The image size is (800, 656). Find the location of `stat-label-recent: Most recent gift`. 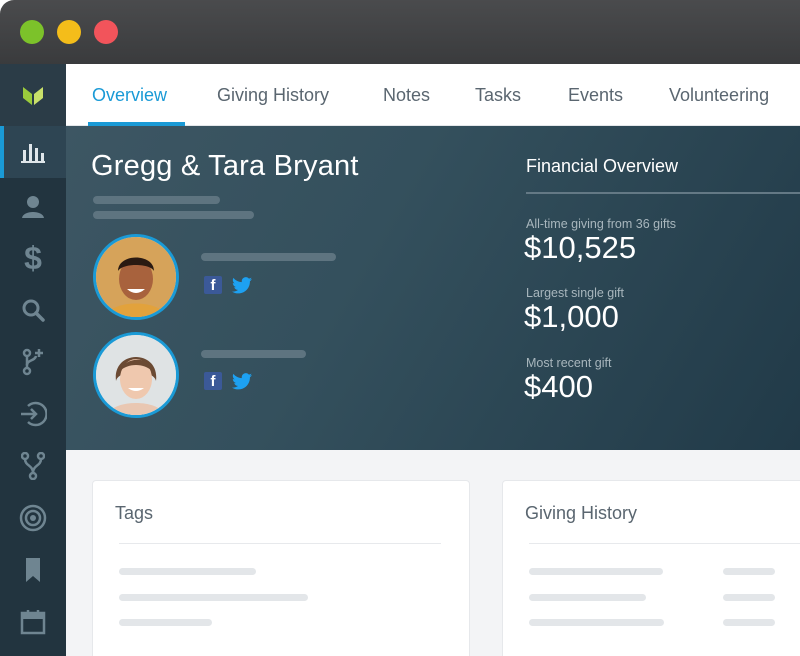

stat-label-recent: Most recent gift is located at coordinates (569, 363).